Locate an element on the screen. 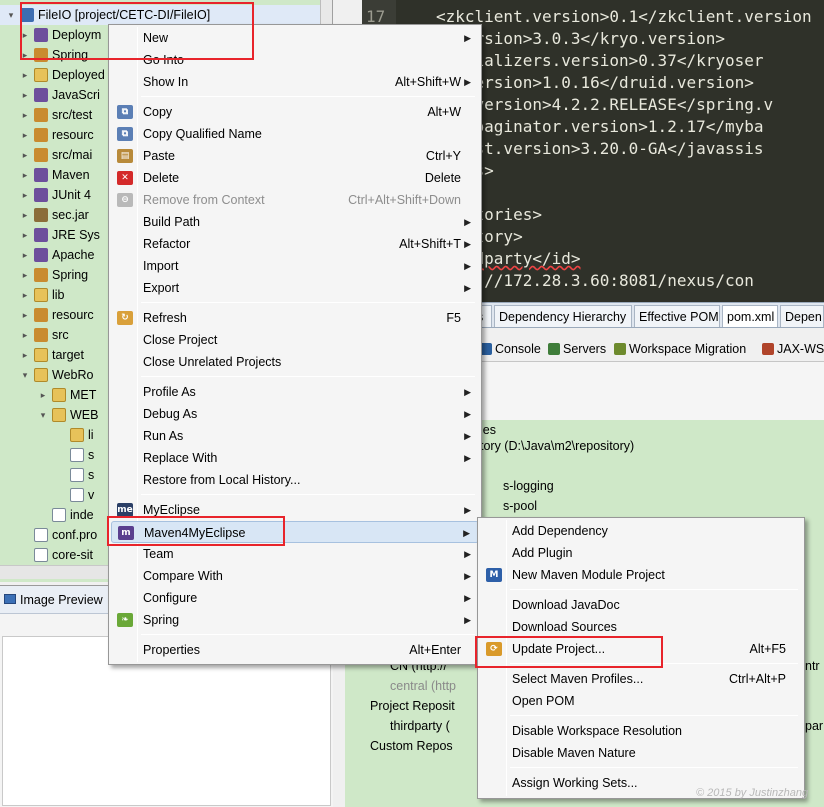 This screenshot has height=807, width=824. tab-console: Console is located at coordinates (510, 349).